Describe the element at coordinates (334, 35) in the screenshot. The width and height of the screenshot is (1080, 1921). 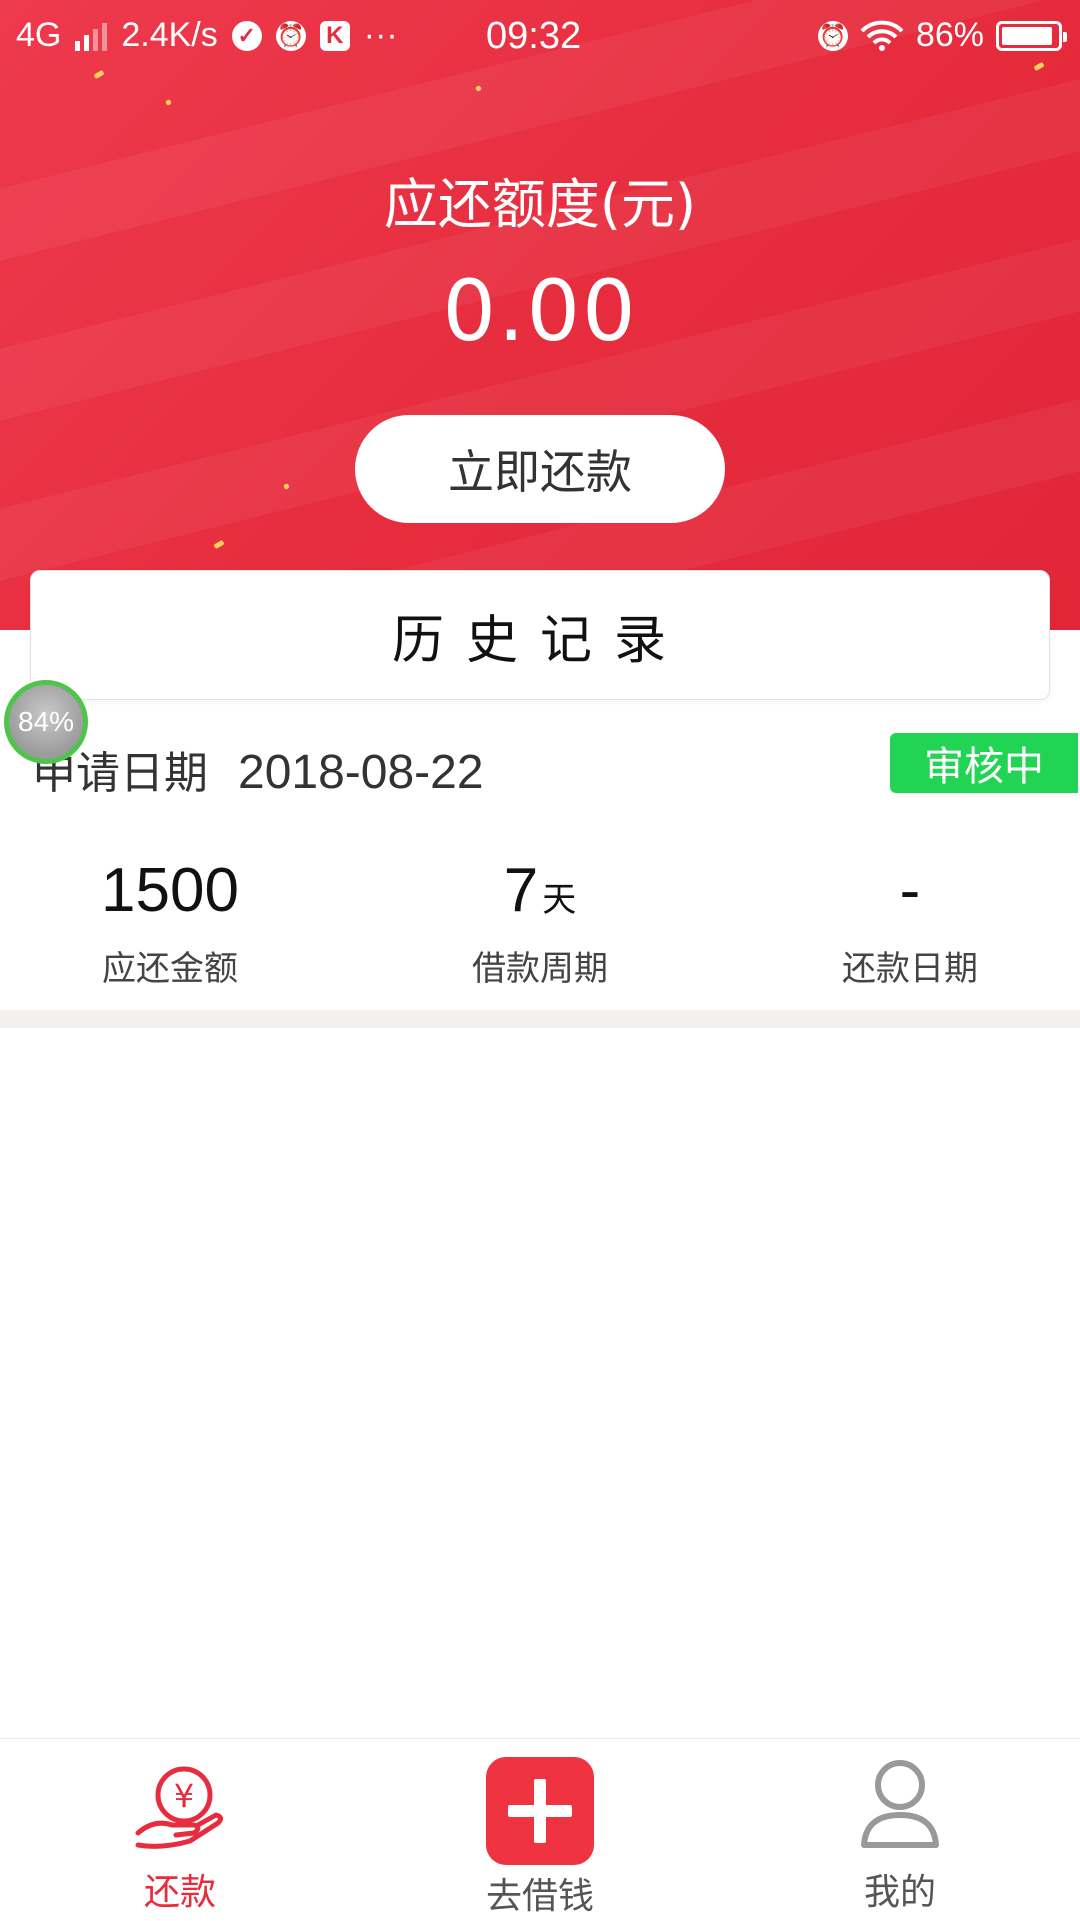
I see `app-k-icon: K` at that location.